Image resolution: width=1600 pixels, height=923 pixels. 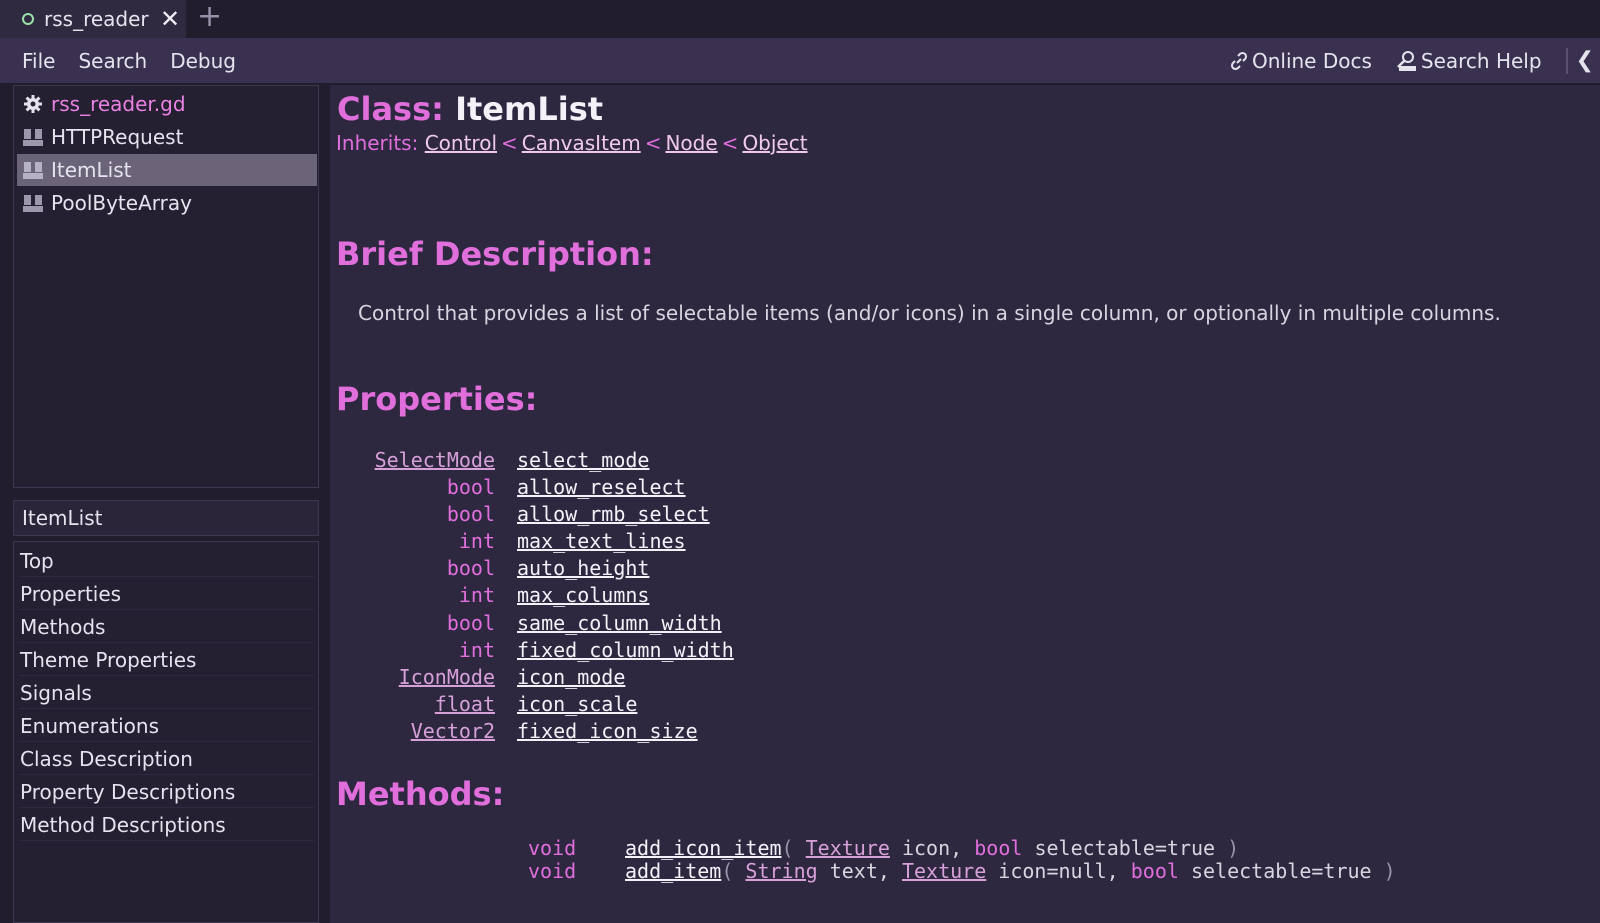 What do you see at coordinates (1238, 60) in the screenshot?
I see `link-icon` at bounding box center [1238, 60].